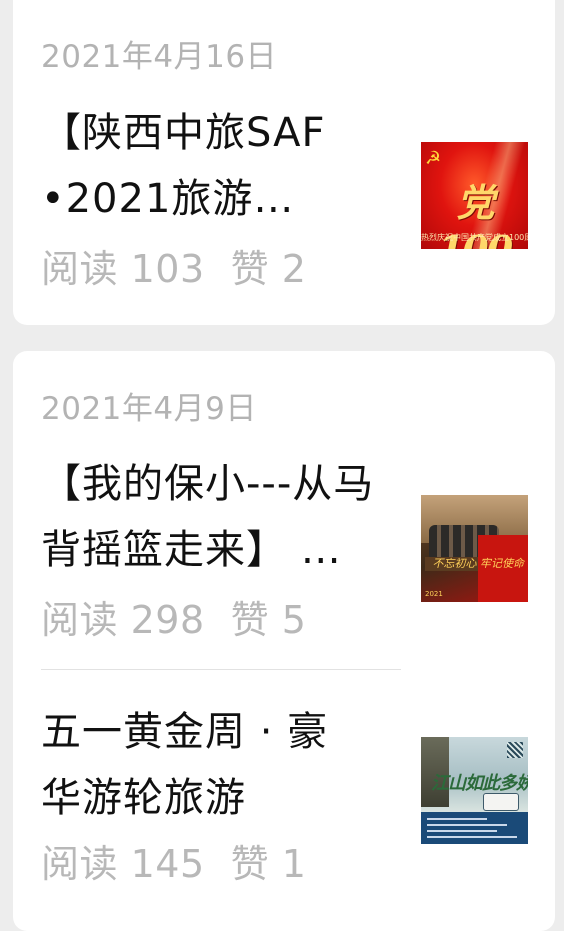 Image resolution: width=564 pixels, height=931 pixels. I want to click on article-title-line: 五一黄金周 · 豪, so click(185, 732).